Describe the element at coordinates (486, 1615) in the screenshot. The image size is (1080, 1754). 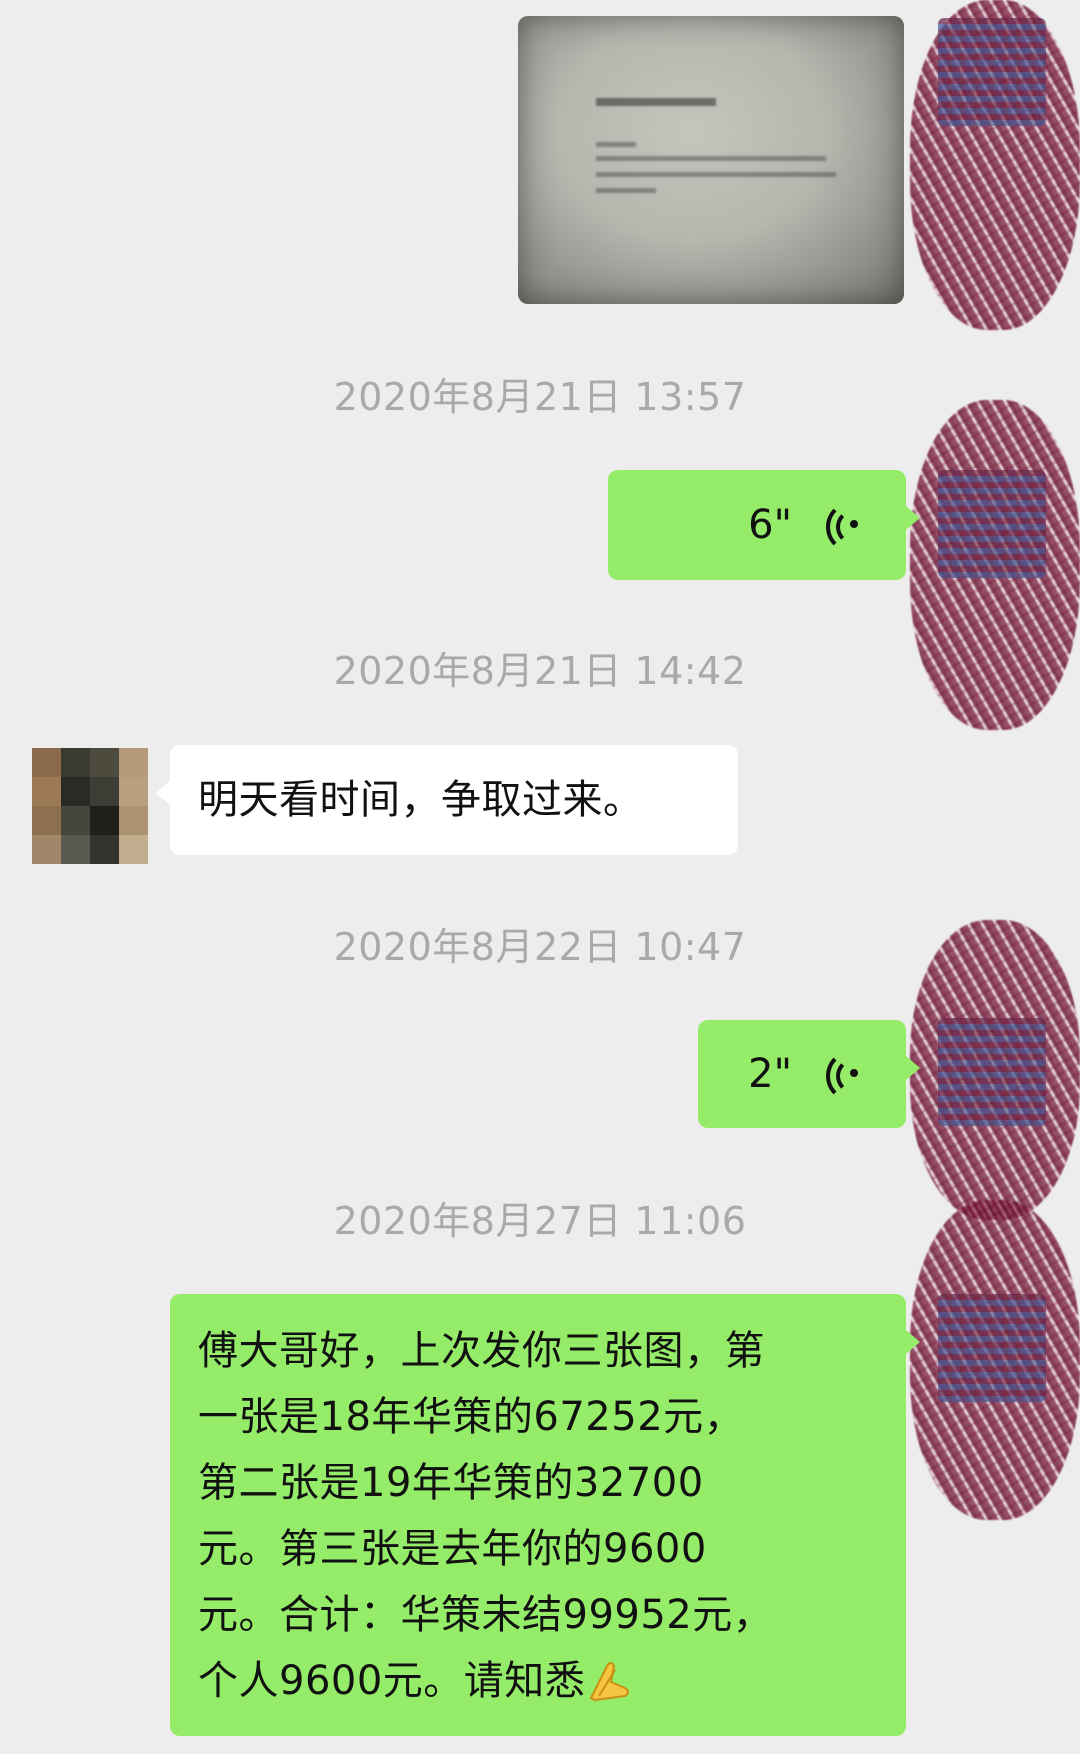
I see `message-line: 元。合计：华策未结99952元，` at that location.